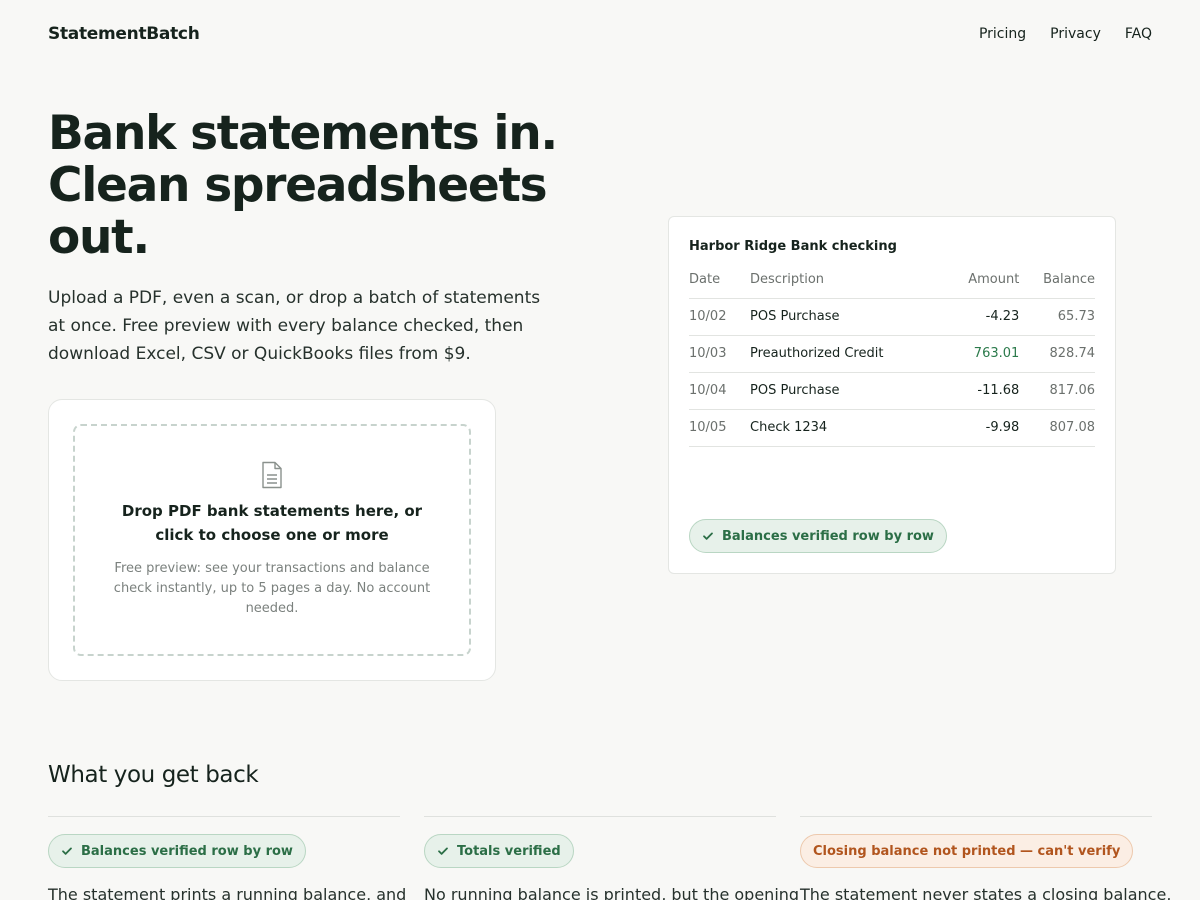 The width and height of the screenshot is (1200, 900). Describe the element at coordinates (1057, 317) in the screenshot. I see `row-balance: 65.73` at that location.